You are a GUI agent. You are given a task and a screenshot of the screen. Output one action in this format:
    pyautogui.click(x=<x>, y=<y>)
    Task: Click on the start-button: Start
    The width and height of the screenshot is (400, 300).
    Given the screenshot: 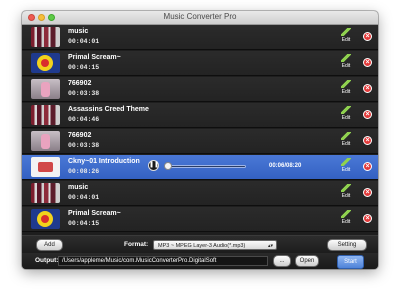 What is the action you would take?
    pyautogui.click(x=350, y=262)
    